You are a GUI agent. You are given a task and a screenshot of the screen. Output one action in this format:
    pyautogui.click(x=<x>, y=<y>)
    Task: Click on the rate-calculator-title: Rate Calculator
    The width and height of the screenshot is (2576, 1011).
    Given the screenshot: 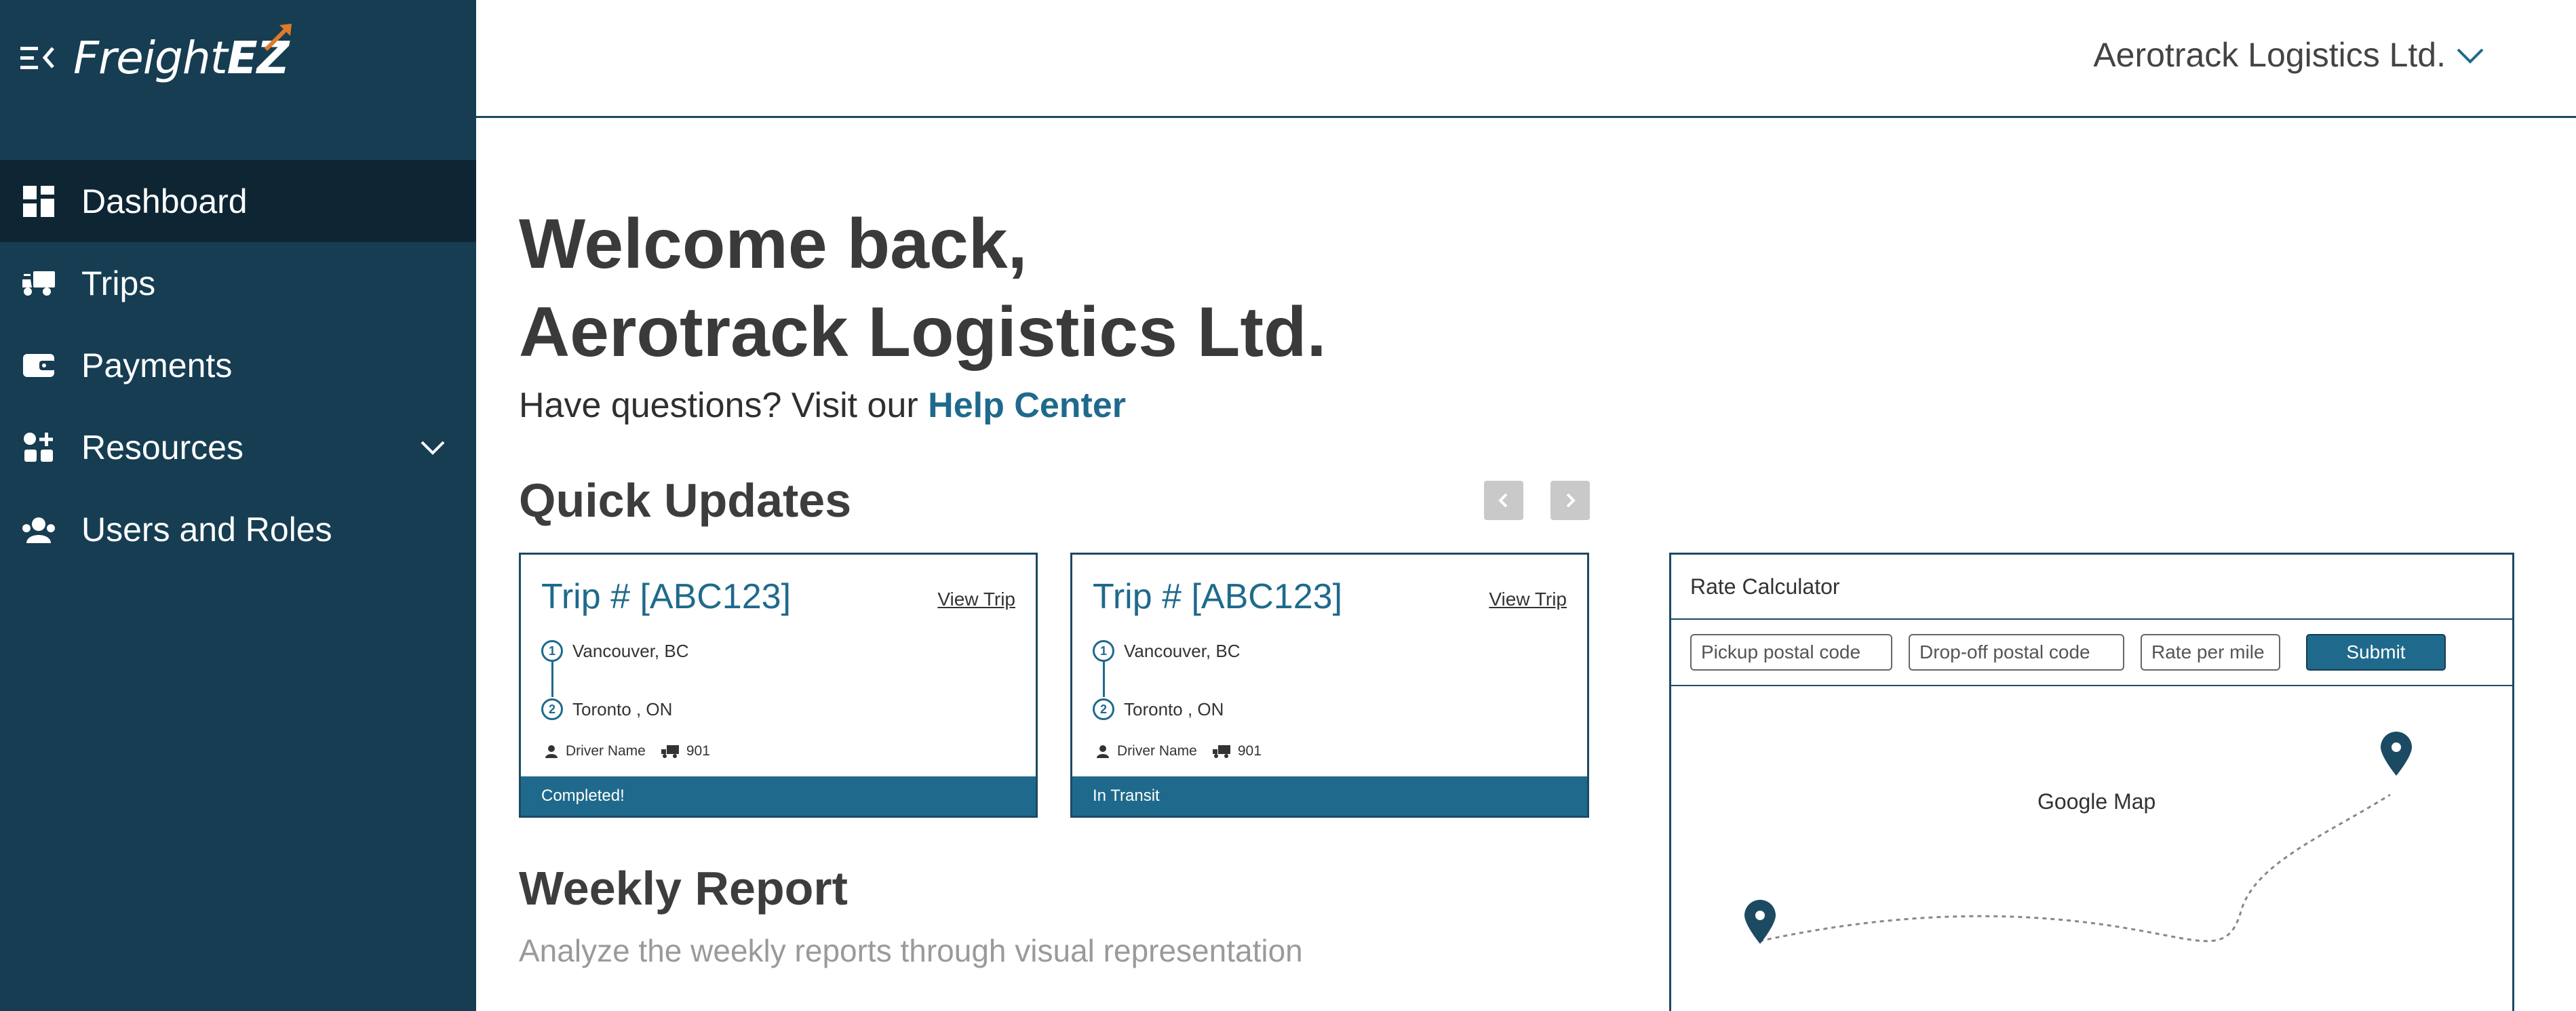 What is the action you would take?
    pyautogui.click(x=2091, y=587)
    